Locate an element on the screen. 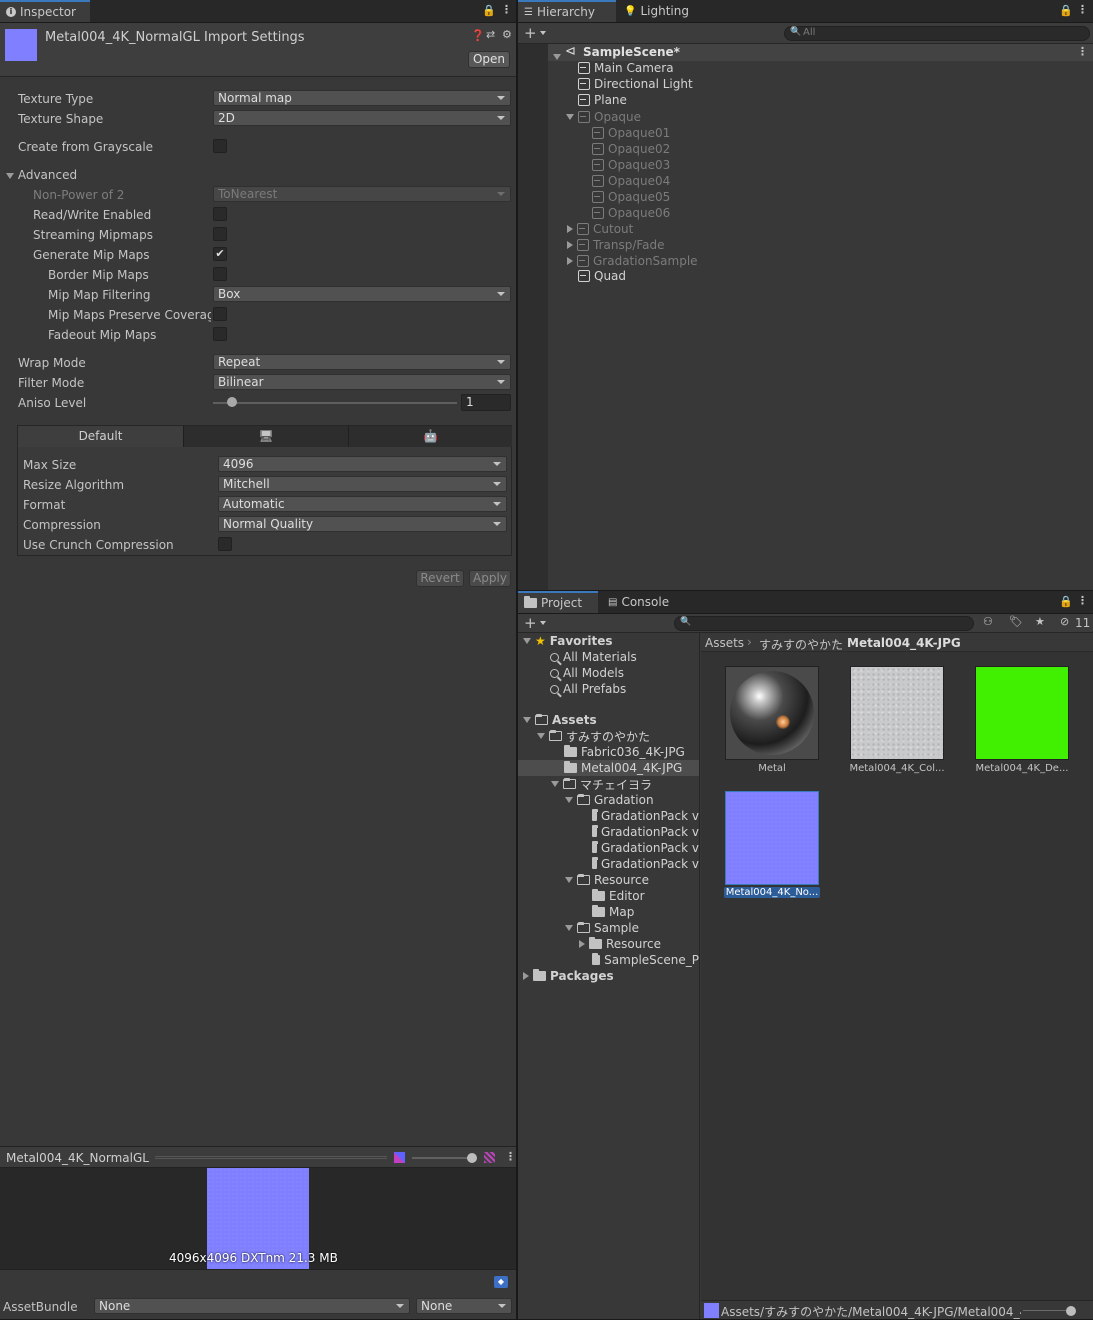 The width and height of the screenshot is (1093, 1320). hierarchy-item-directional-light: Directional Light is located at coordinates (635, 84).